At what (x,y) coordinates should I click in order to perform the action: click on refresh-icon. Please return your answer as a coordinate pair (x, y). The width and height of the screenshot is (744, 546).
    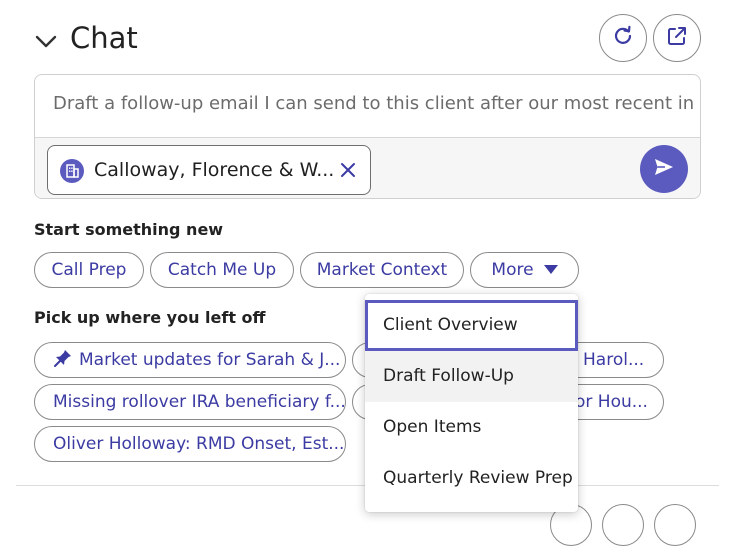
    Looking at the image, I should click on (623, 38).